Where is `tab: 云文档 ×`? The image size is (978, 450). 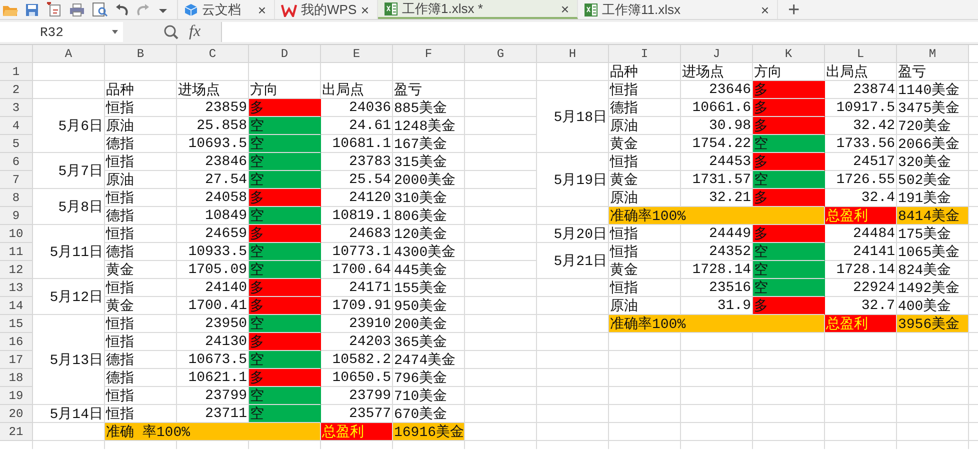 tab: 云文档 × is located at coordinates (226, 9).